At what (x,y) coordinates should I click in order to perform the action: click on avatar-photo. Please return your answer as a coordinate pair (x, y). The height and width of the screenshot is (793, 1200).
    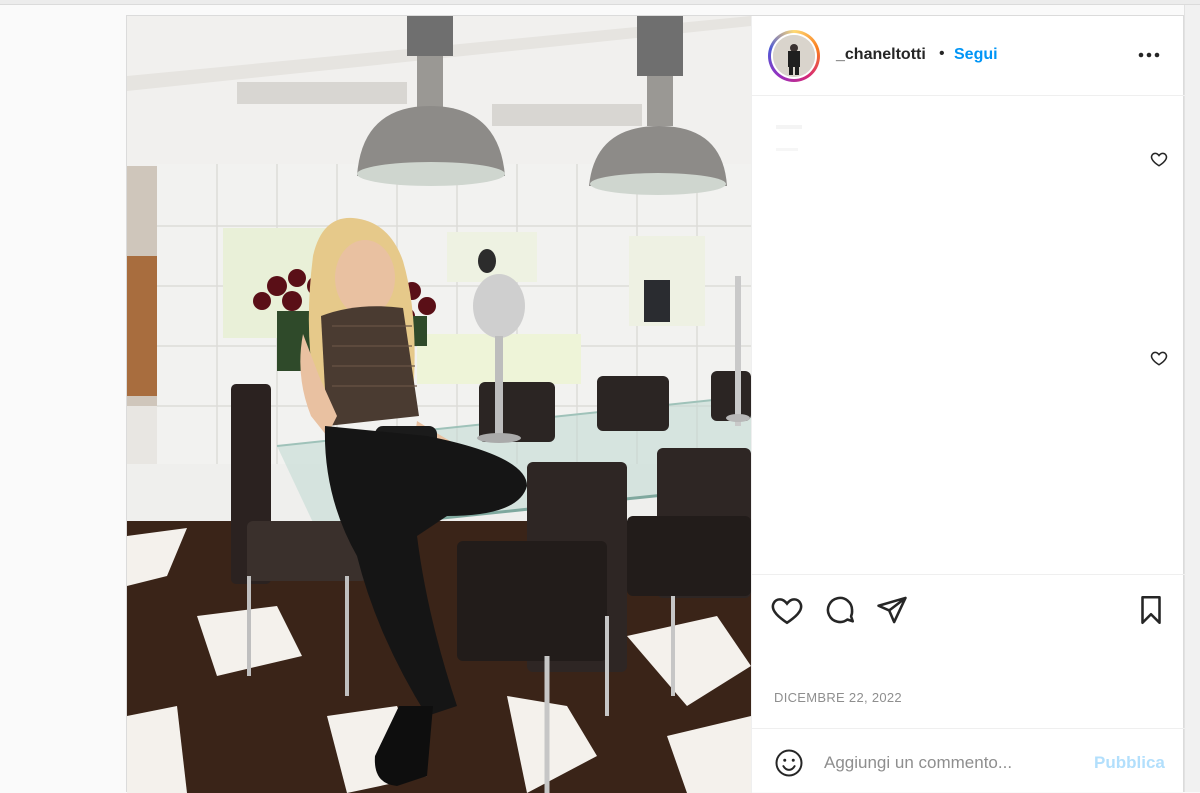
    Looking at the image, I should click on (794, 56).